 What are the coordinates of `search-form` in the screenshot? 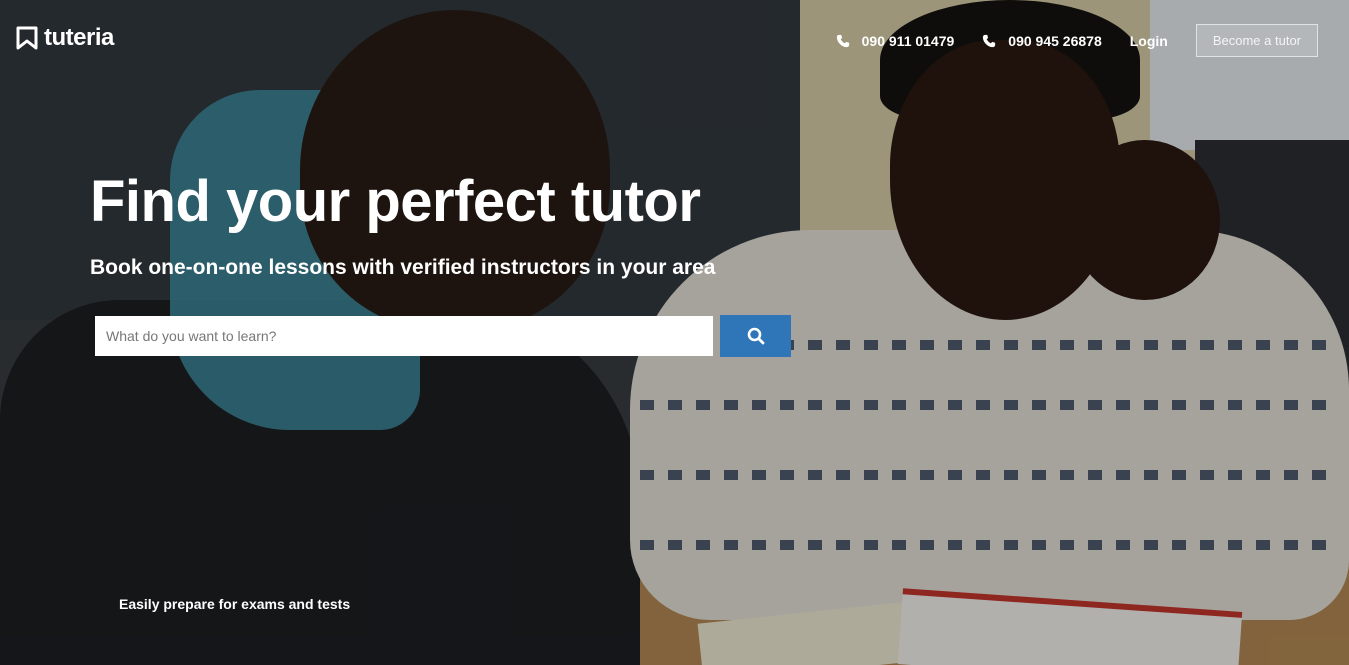 It's located at (443, 336).